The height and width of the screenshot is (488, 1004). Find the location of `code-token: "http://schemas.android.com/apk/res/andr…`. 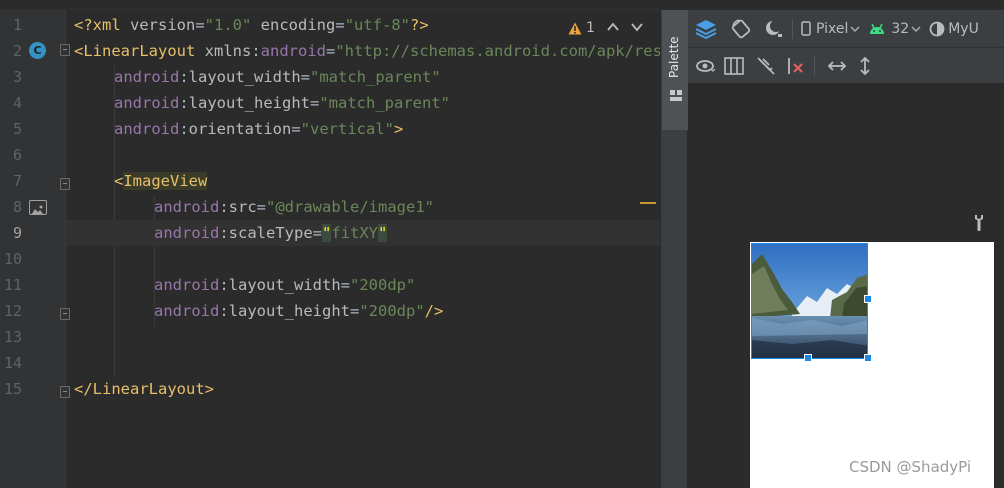

code-token: "http://schemas.android.com/apk/res/andr… is located at coordinates (497, 51).